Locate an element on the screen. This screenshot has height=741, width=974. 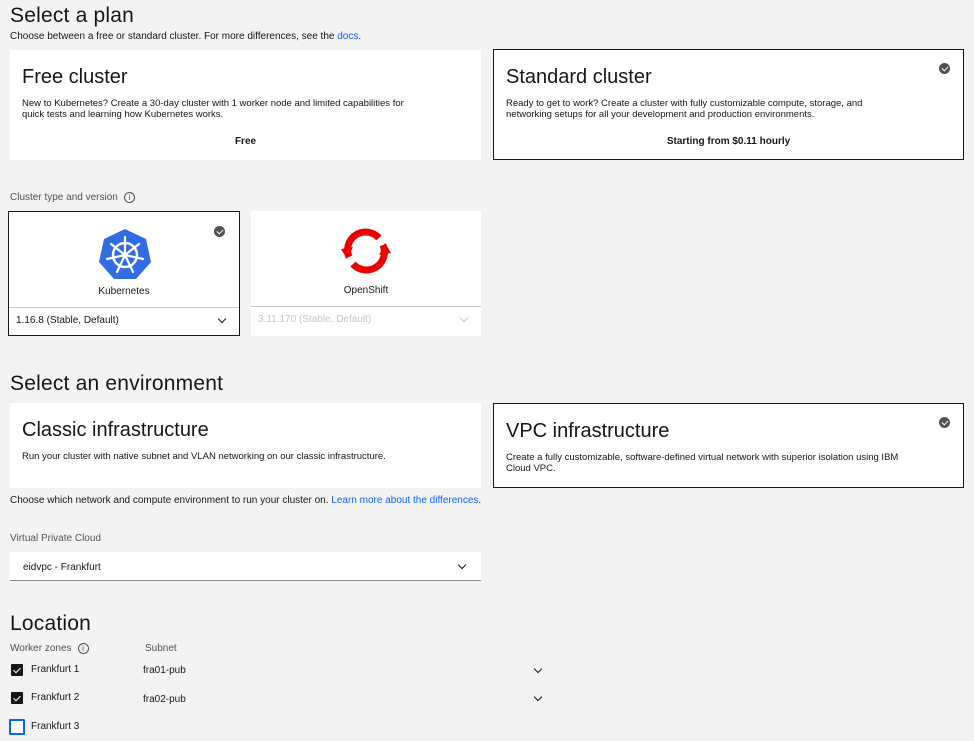
openshift-version-select: 3.11.170 (Stable, Default) is located at coordinates (364, 319).